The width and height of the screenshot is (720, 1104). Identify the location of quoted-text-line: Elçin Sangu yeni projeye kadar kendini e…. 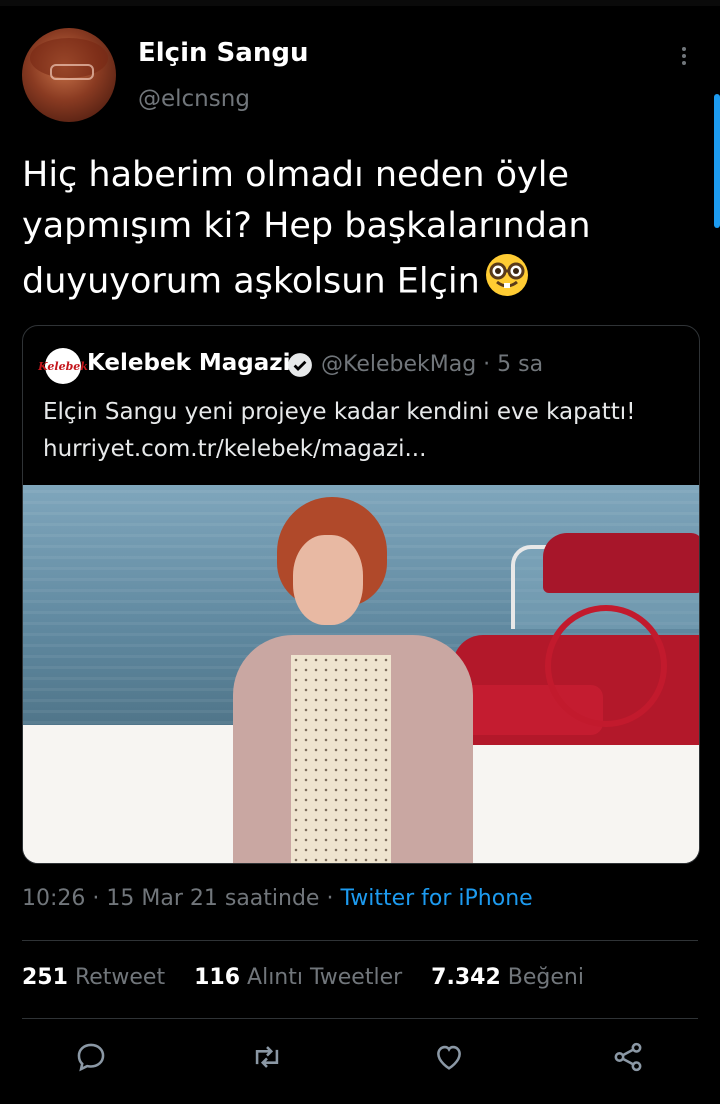
(339, 412).